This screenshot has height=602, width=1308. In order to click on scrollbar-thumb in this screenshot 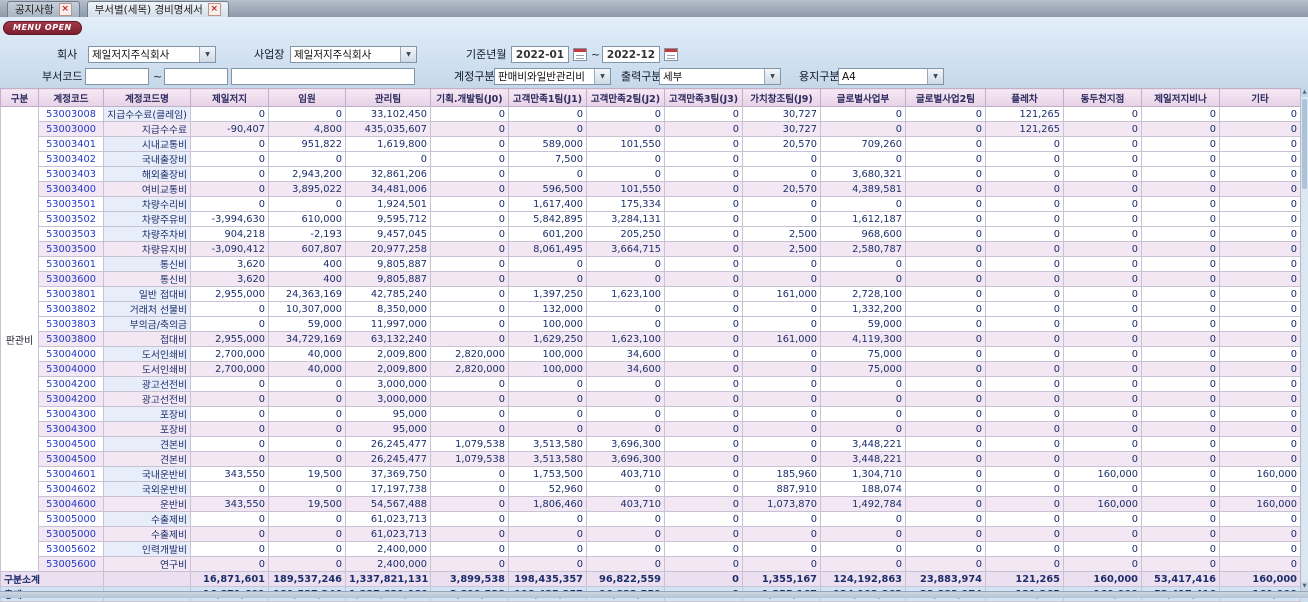, I will do `click(1304, 144)`.